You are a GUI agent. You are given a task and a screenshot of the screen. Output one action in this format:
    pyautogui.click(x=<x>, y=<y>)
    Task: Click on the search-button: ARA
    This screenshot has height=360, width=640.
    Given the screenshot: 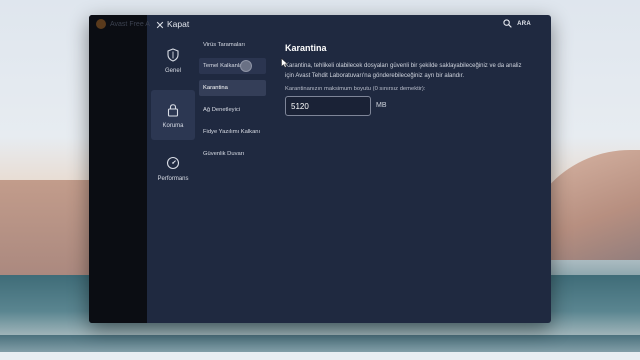 What is the action you would take?
    pyautogui.click(x=517, y=23)
    